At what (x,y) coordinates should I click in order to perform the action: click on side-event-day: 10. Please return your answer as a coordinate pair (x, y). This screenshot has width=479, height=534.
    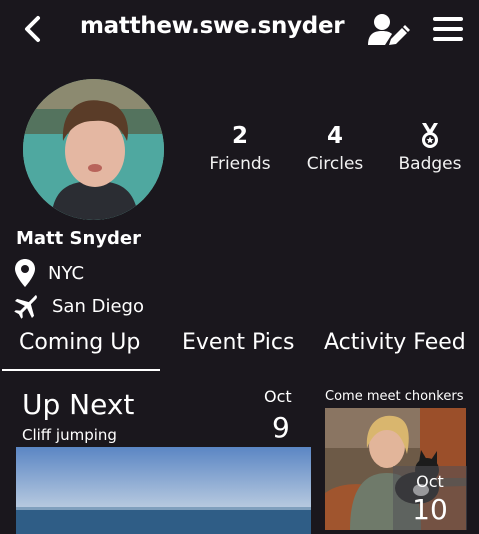
    Looking at the image, I should click on (430, 509).